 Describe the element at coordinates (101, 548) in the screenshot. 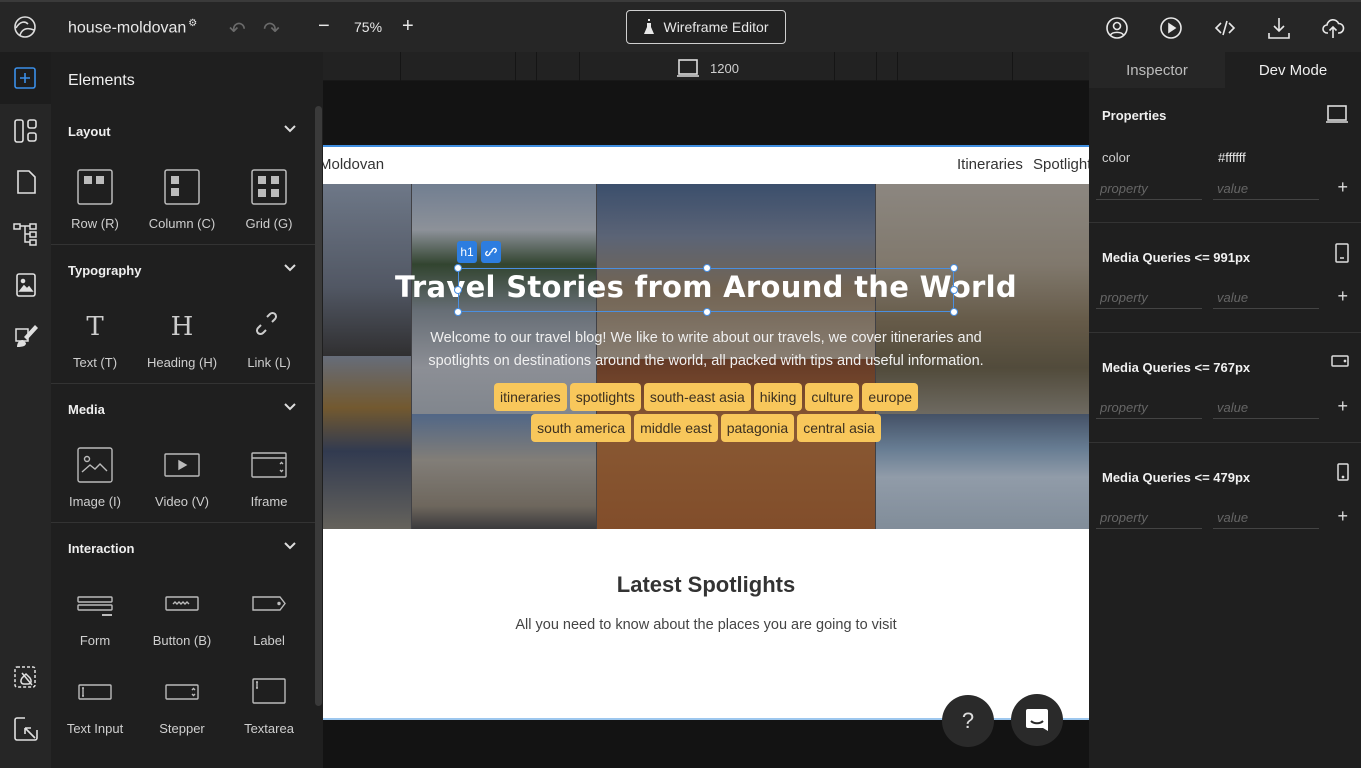

I see `section-header-interaction: Interaction` at that location.